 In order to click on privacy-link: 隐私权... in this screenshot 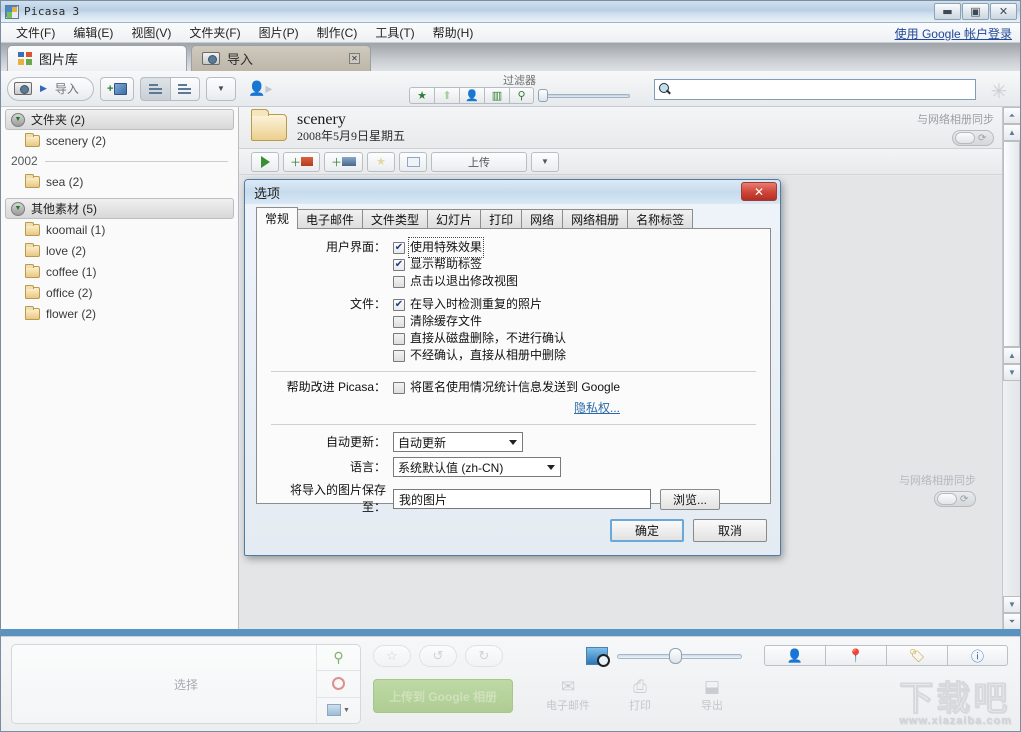, I will do `click(597, 408)`.